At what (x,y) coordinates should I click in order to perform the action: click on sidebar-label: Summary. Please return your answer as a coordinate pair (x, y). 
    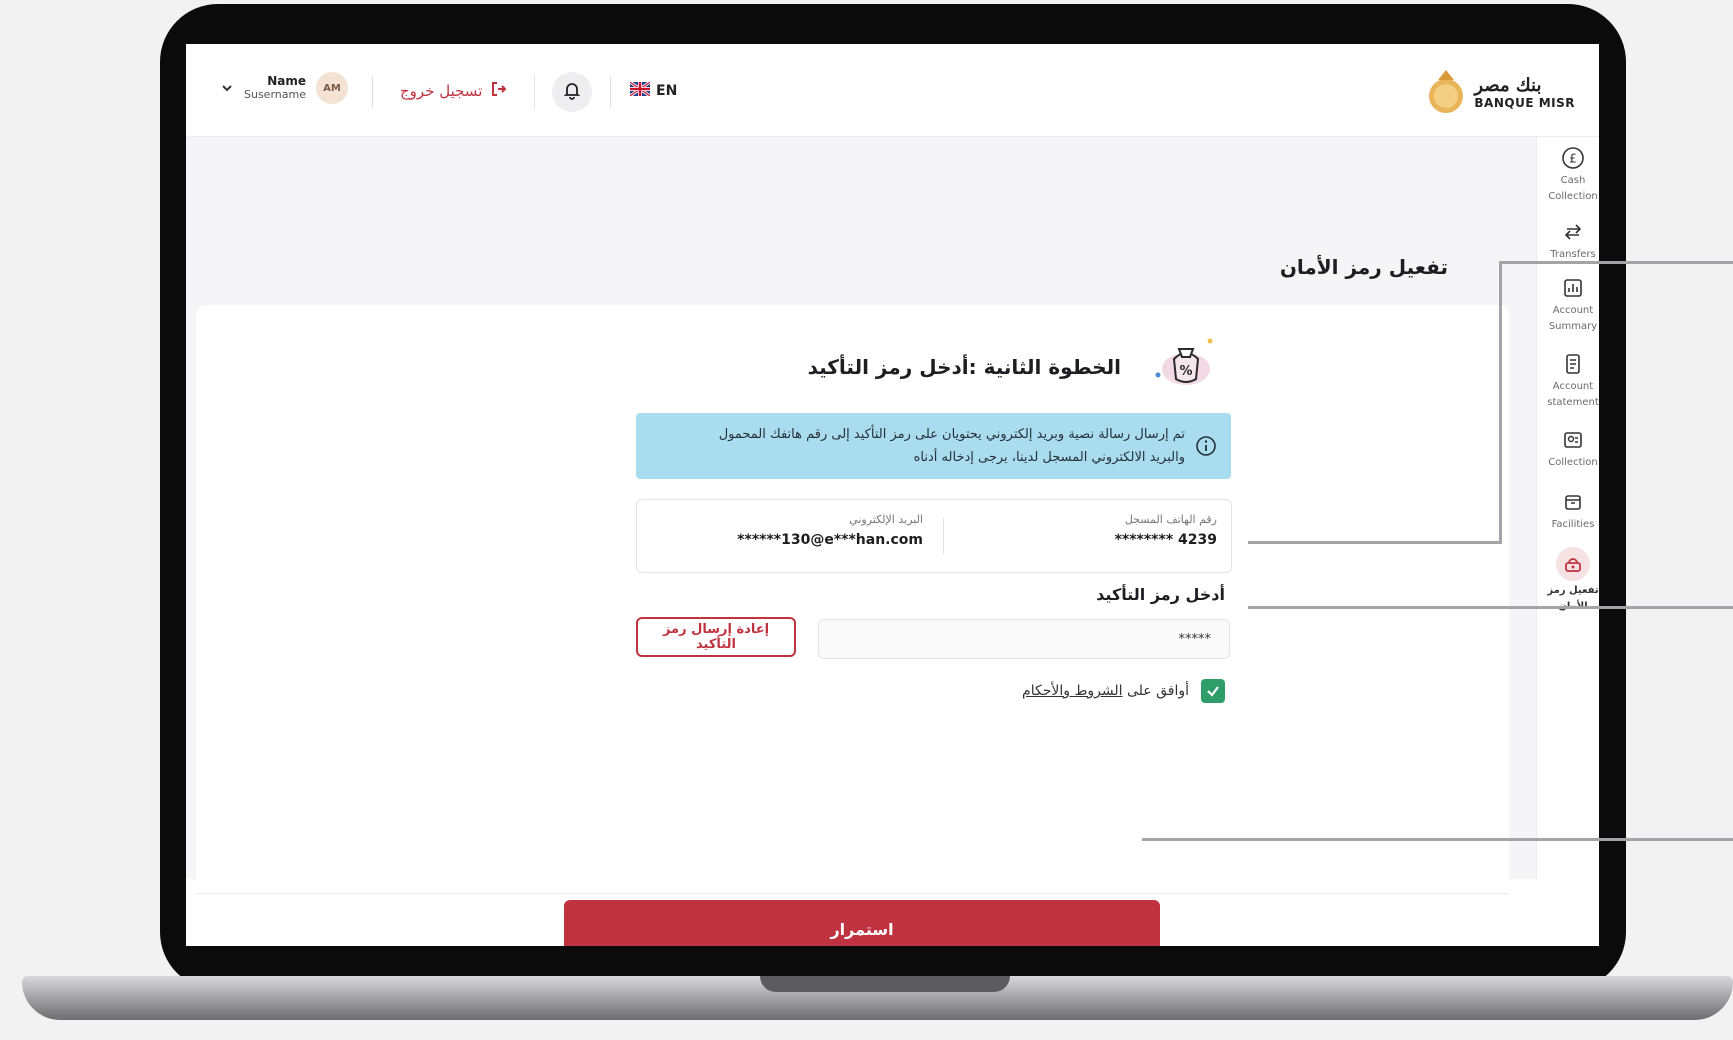
    Looking at the image, I should click on (1573, 326).